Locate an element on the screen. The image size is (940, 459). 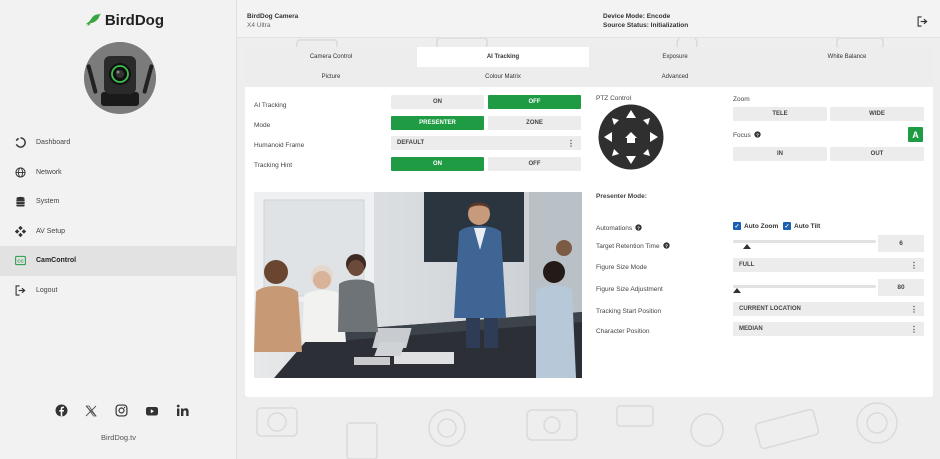
sidebar-item-label: Dashboard is located at coordinates (53, 143).